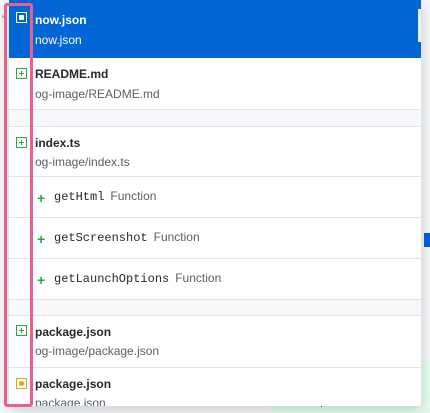 The width and height of the screenshot is (430, 413). I want to click on file-path: now.json, so click(58, 40).